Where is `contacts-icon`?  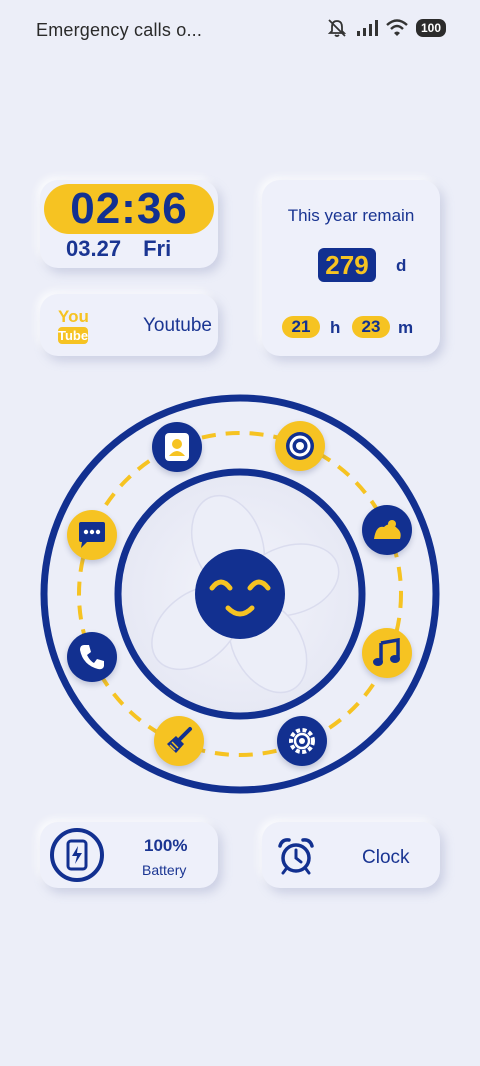
contacts-icon is located at coordinates (177, 447).